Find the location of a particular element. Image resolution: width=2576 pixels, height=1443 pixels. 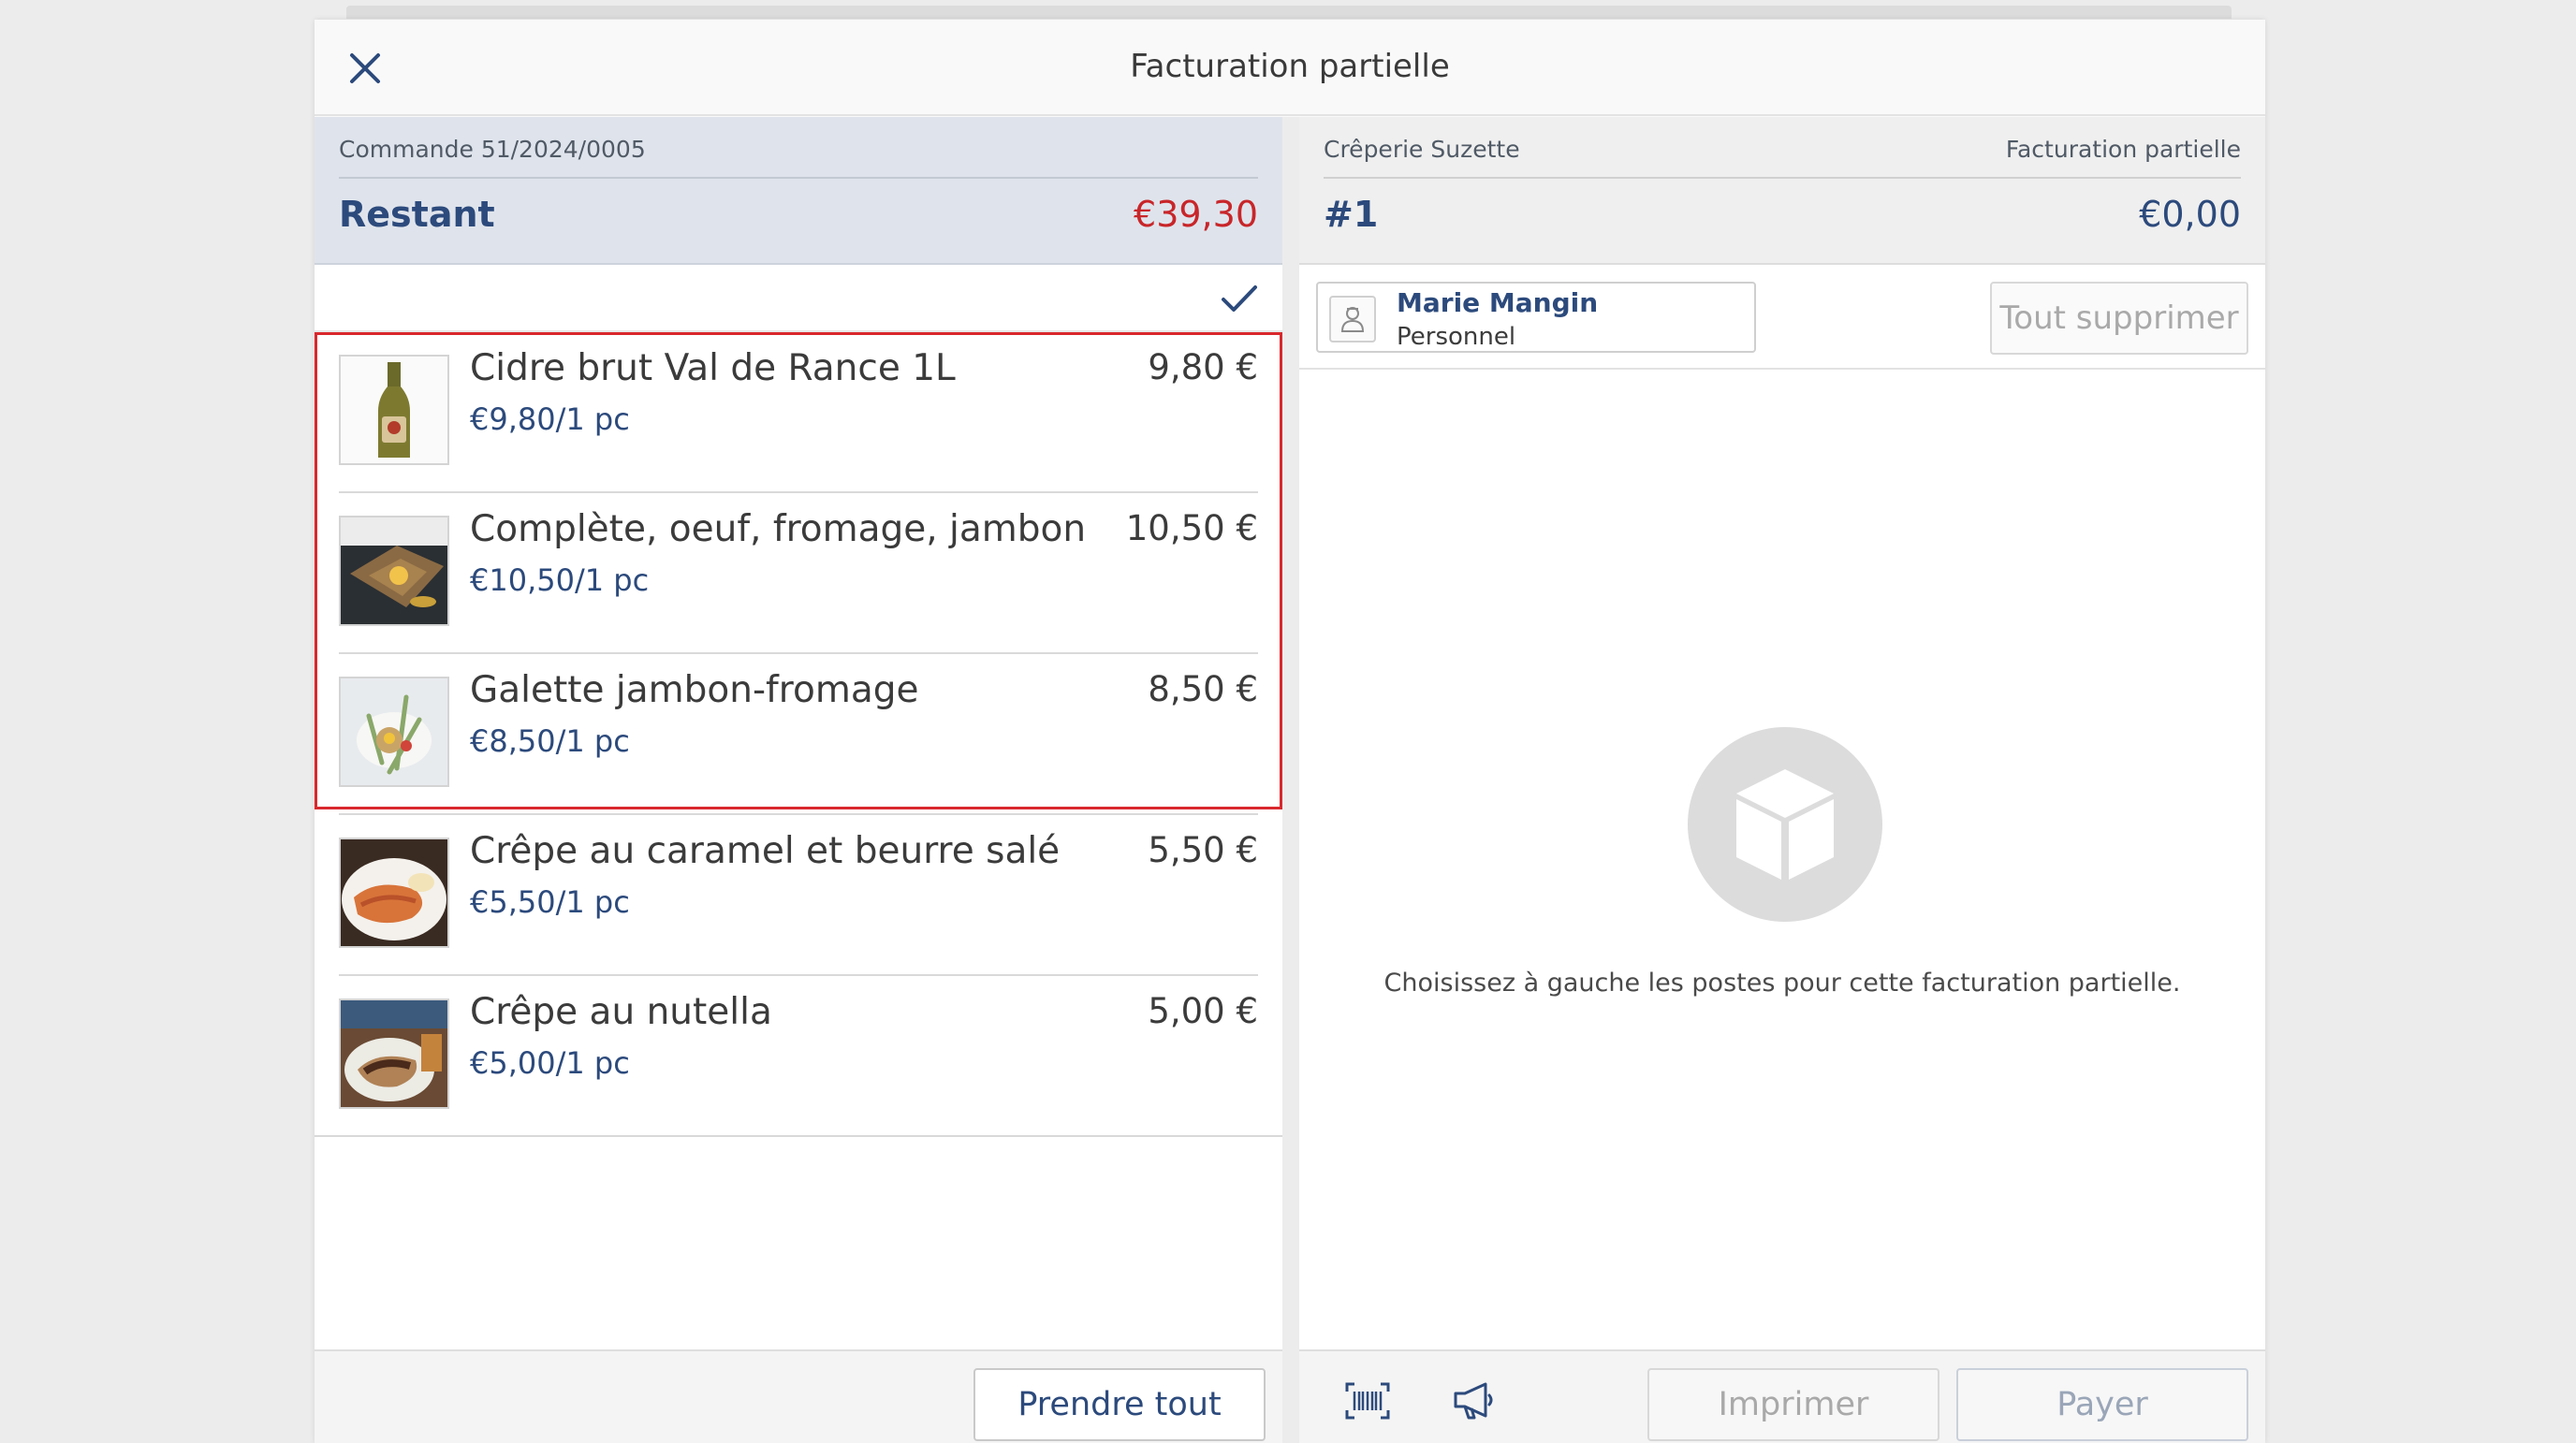

item-price: 9,80 € is located at coordinates (1203, 367).